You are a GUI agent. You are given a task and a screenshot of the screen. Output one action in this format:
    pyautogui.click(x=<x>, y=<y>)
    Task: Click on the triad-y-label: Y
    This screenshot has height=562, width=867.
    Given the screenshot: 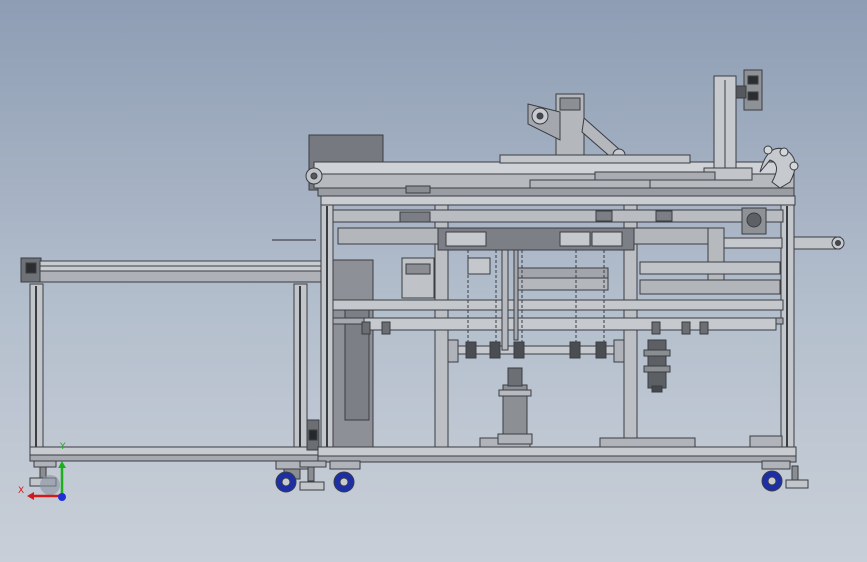 What is the action you would take?
    pyautogui.click(x=63, y=447)
    